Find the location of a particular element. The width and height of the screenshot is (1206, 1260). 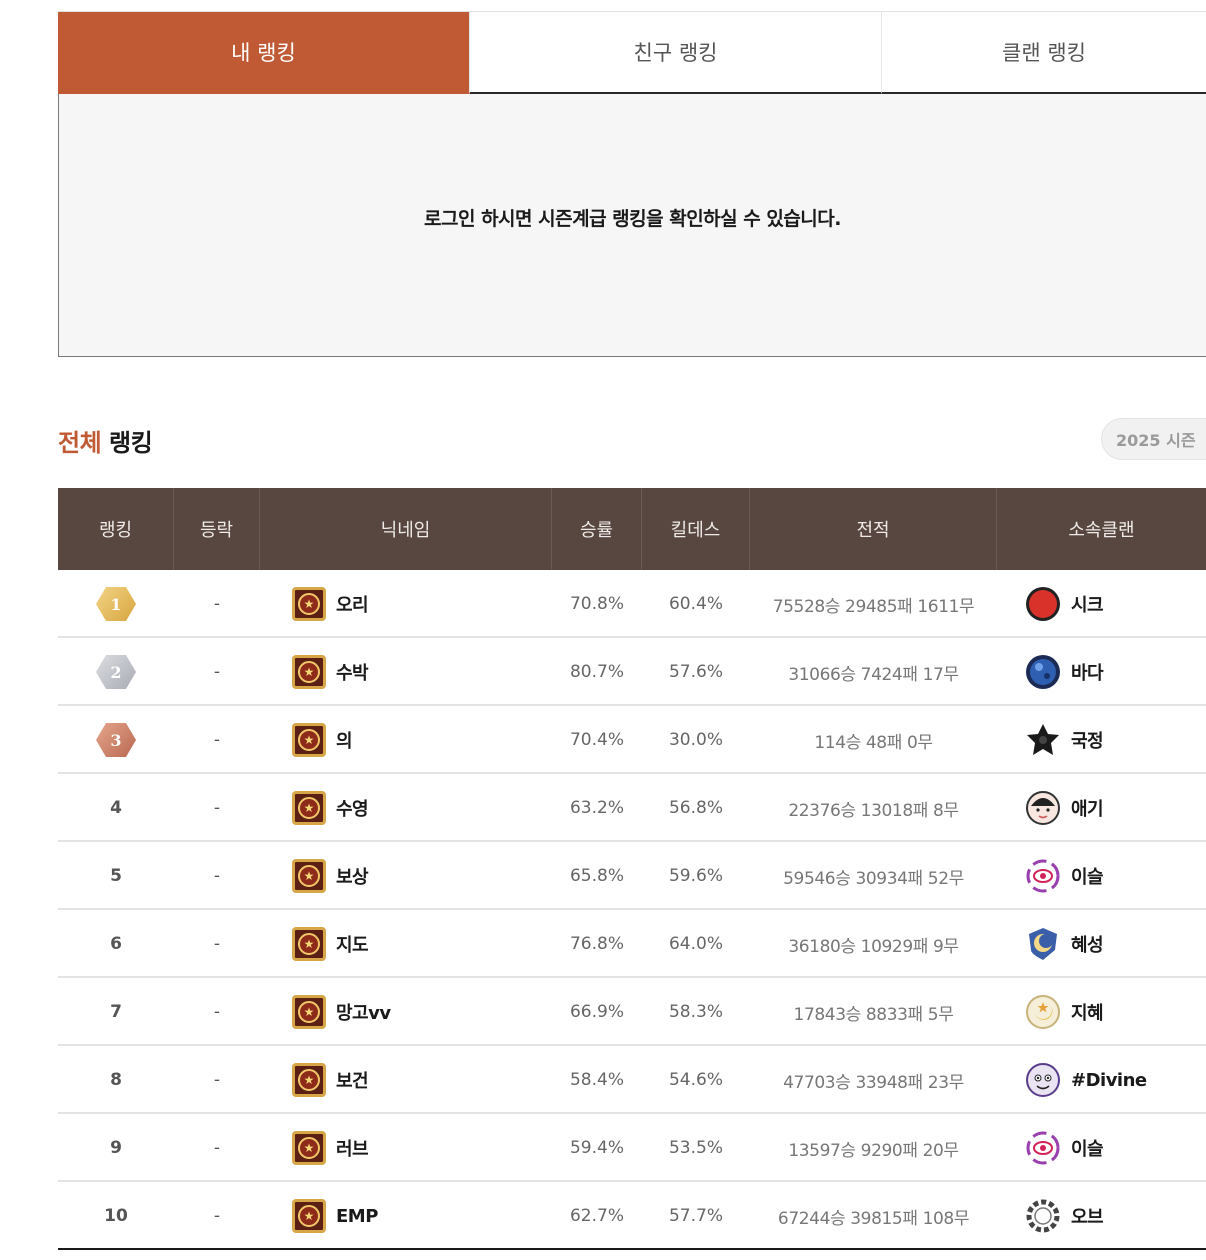

record-value: 67244승 39815패 108무 is located at coordinates (873, 1218).